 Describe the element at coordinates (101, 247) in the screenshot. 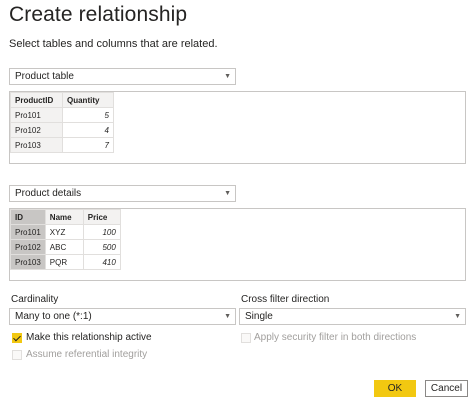

I see `table-cell: 500` at that location.